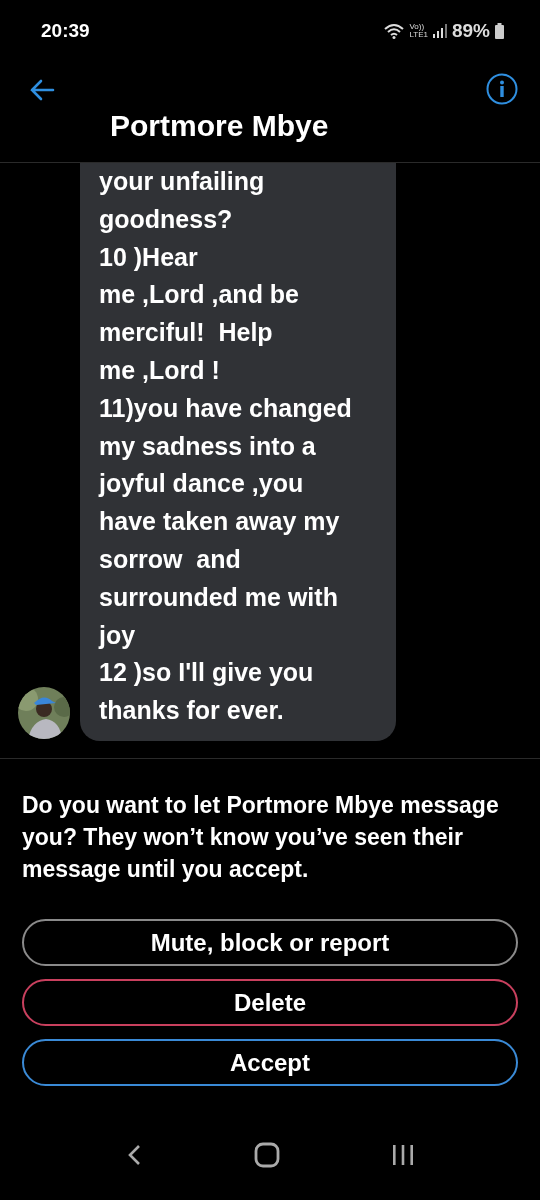 The height and width of the screenshot is (1200, 540). I want to click on action-button: Delete, so click(270, 1002).